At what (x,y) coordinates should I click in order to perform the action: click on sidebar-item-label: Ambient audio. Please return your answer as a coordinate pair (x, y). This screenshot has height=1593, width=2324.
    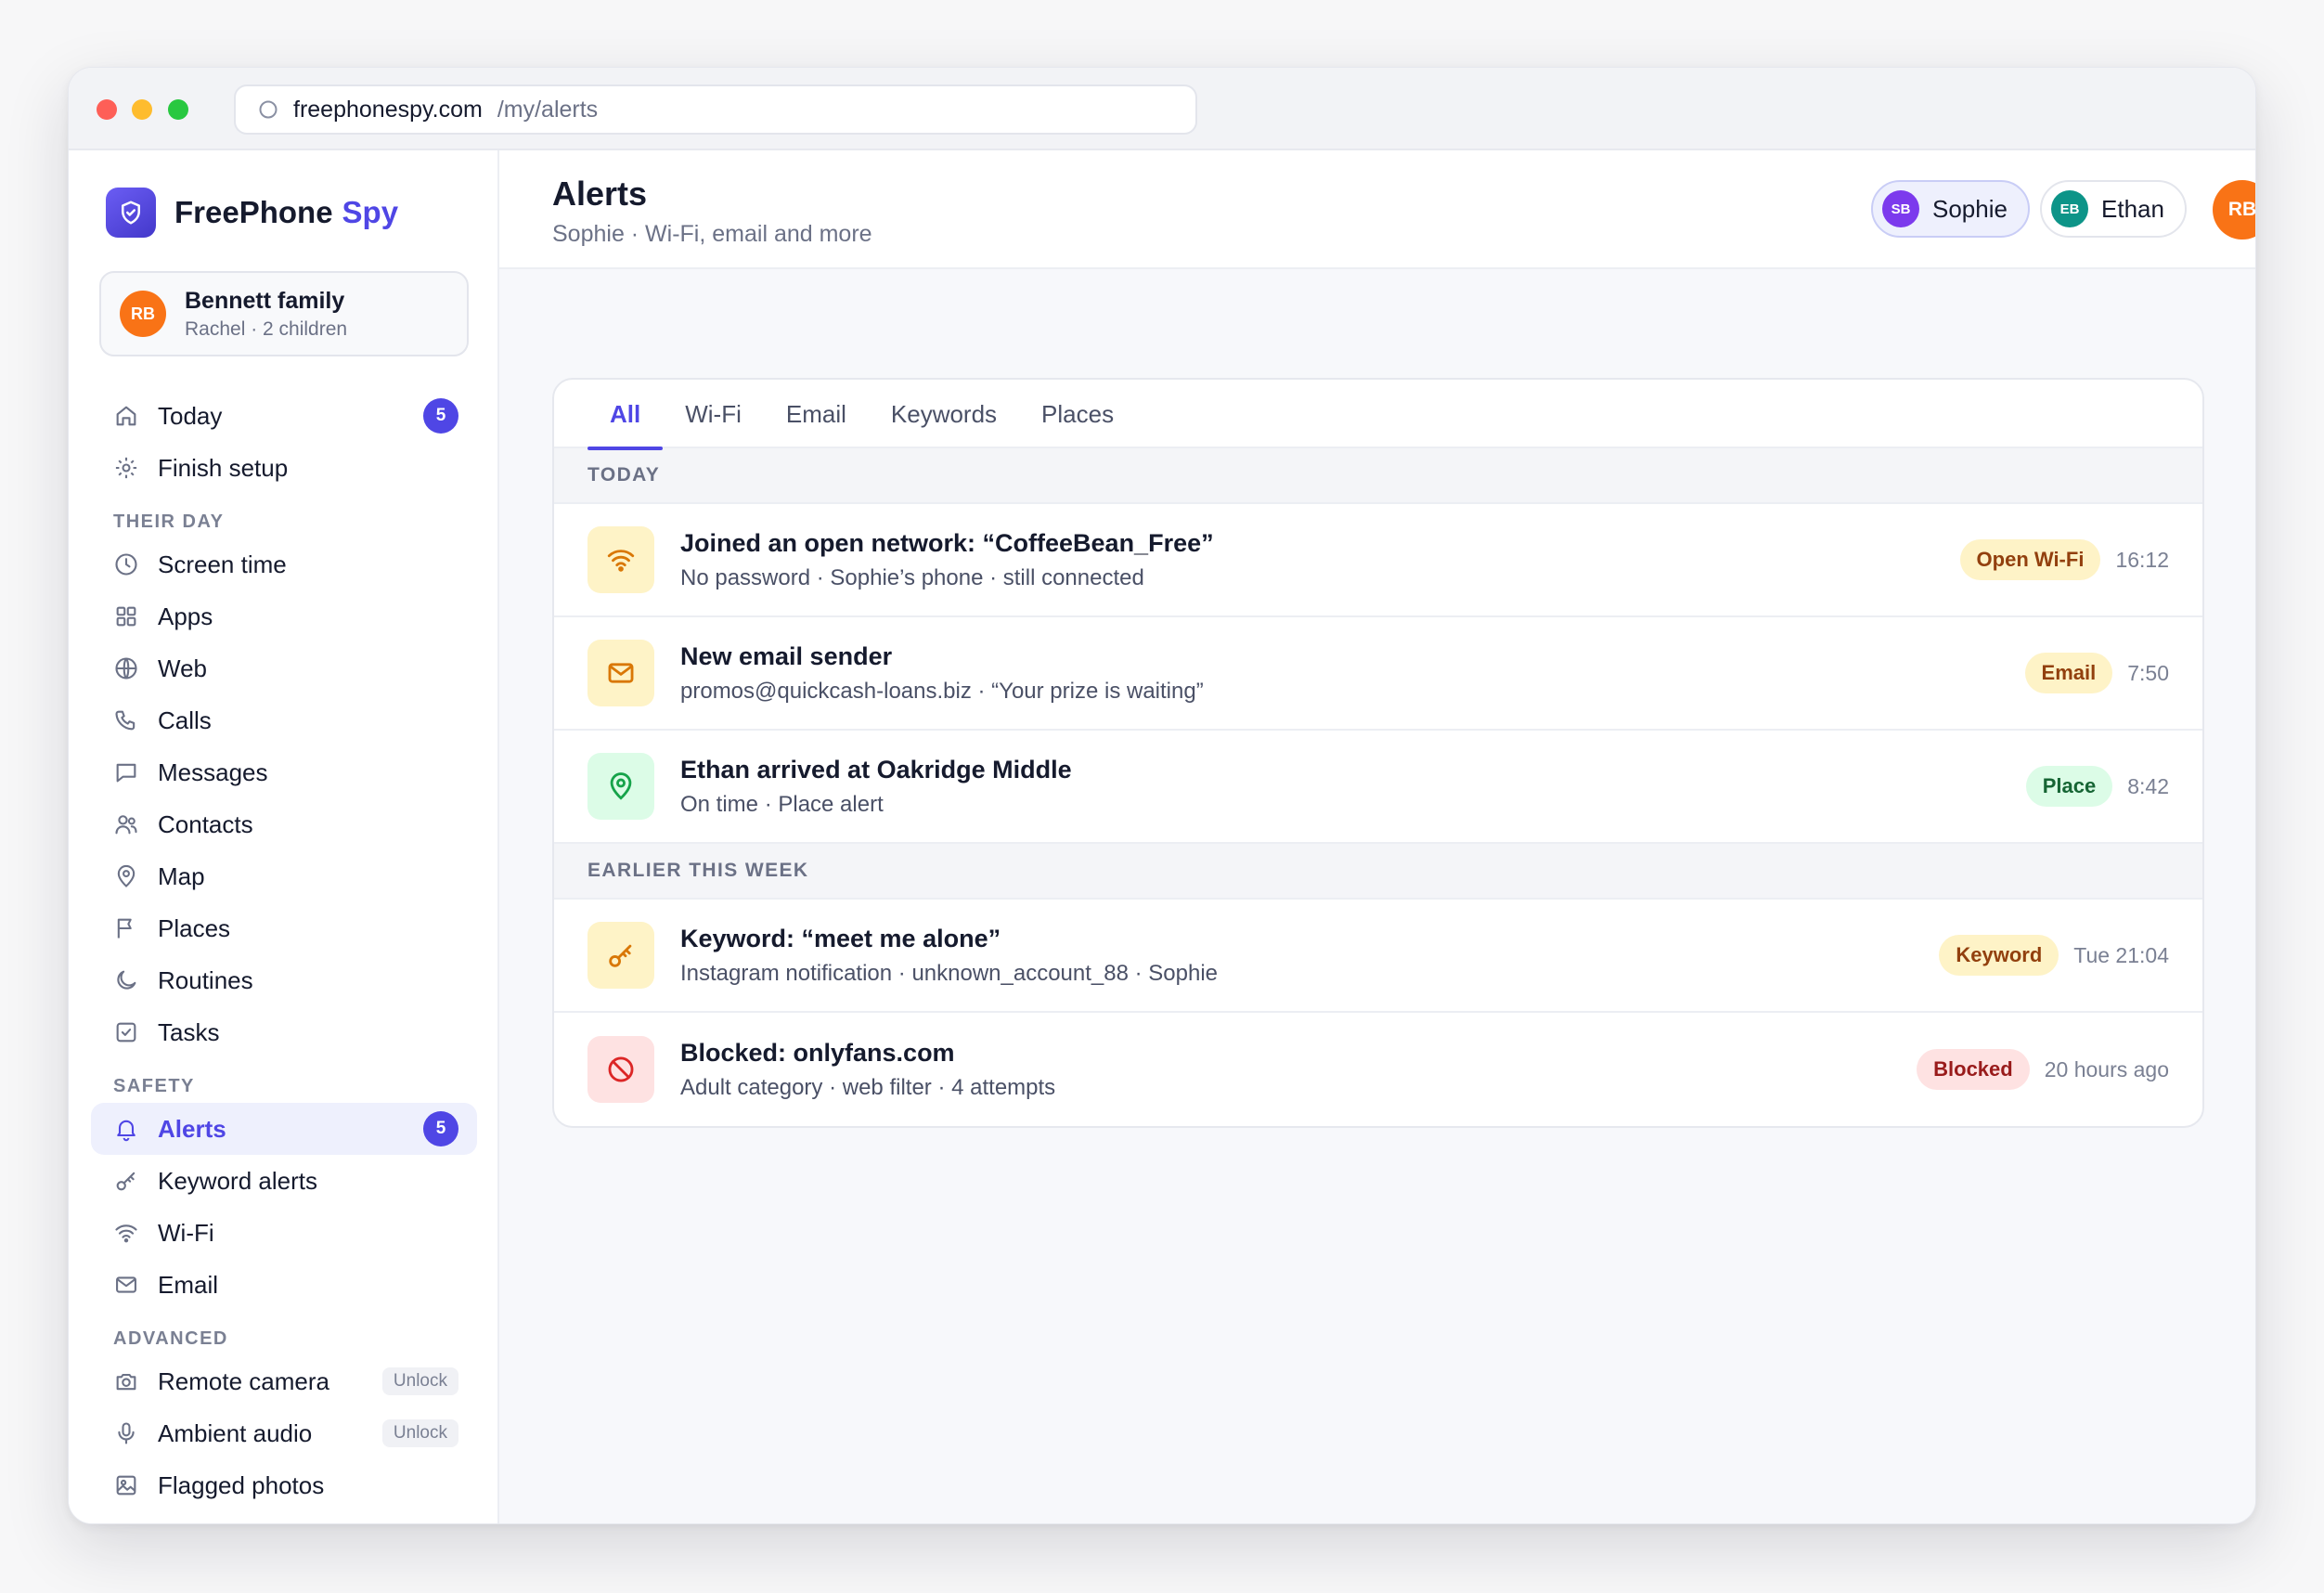
    Looking at the image, I should click on (235, 1432).